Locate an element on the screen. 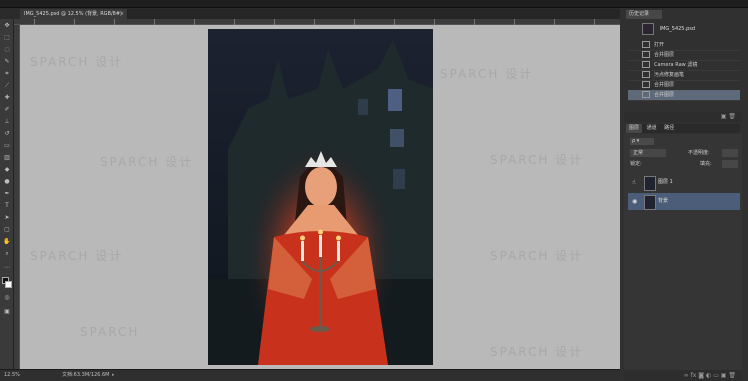 The image size is (748, 381). pen-tool-icon: ✒ is located at coordinates (7, 194).